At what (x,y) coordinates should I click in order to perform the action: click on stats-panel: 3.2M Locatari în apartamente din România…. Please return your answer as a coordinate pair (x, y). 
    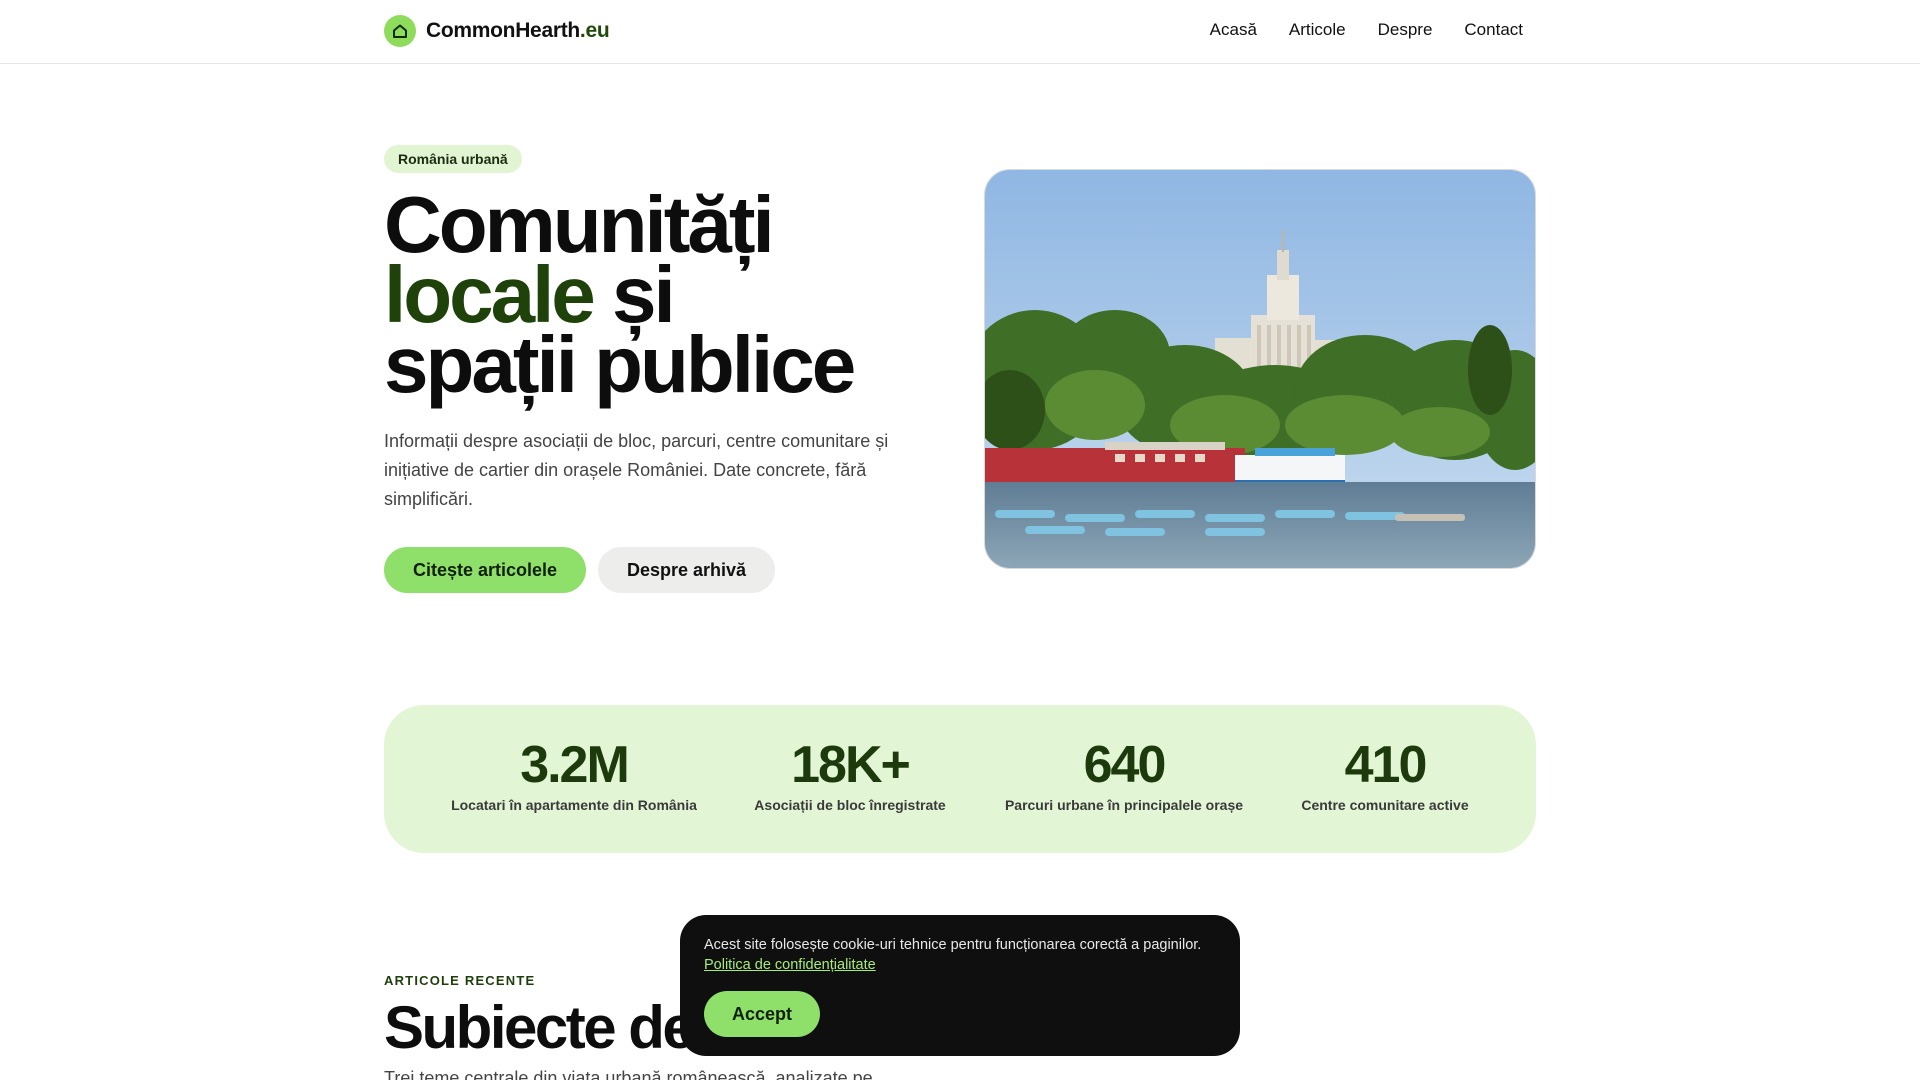
    Looking at the image, I should click on (960, 779).